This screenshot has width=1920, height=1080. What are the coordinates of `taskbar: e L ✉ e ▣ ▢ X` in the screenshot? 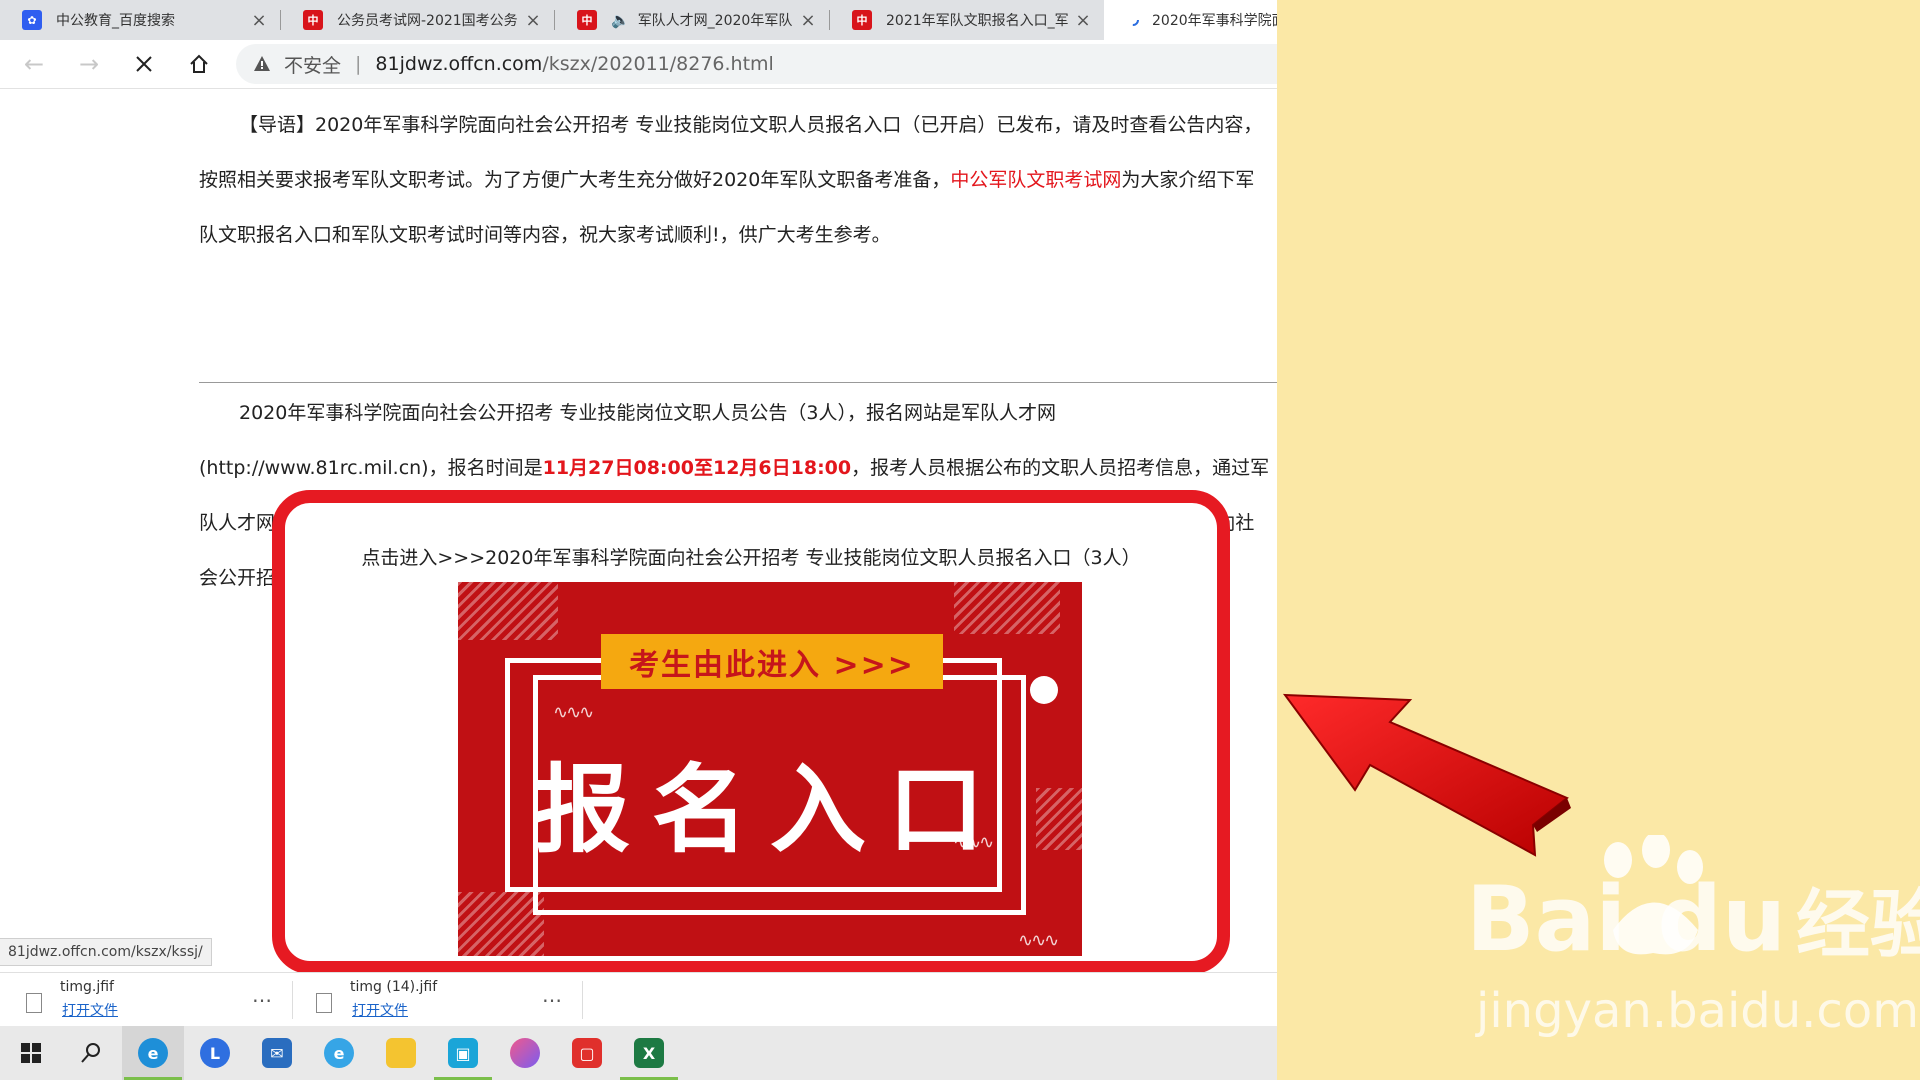 It's located at (638, 1053).